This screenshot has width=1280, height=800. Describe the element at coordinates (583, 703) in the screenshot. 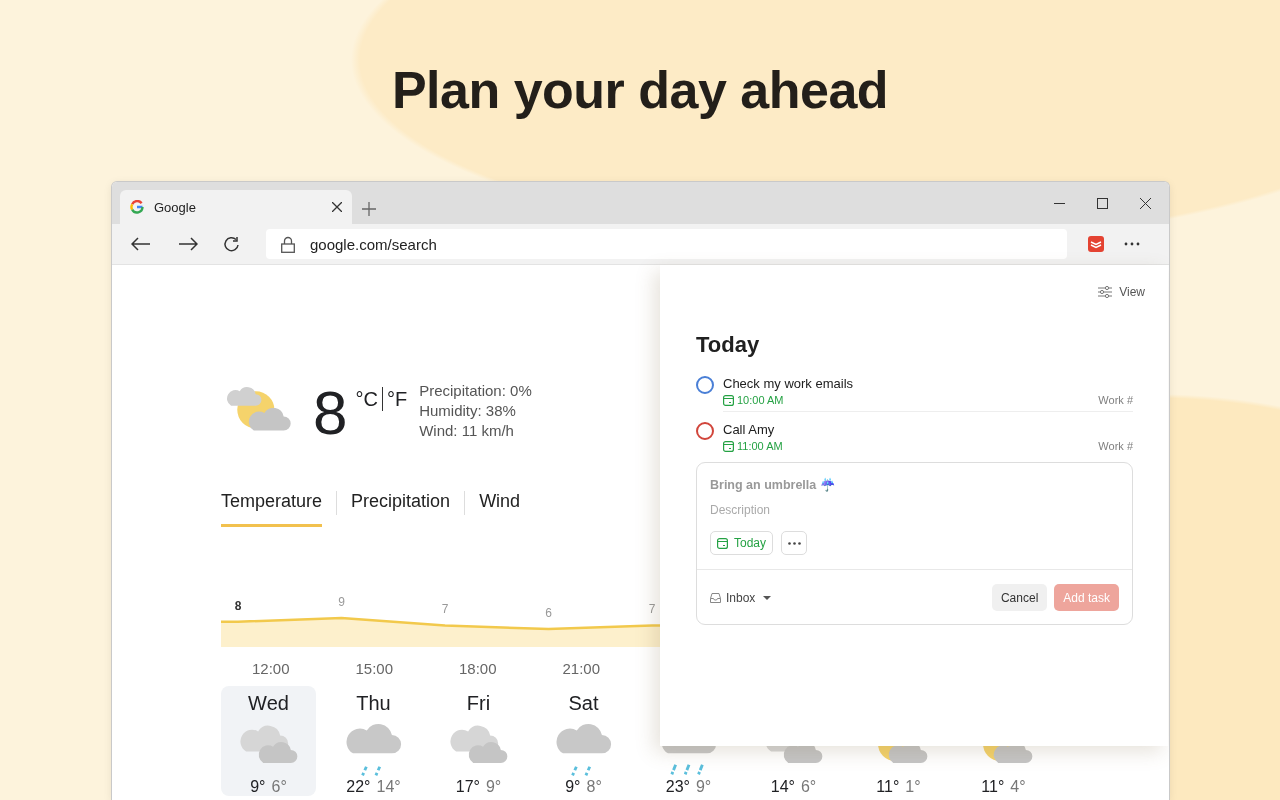

I see `day-name: Sat` at that location.